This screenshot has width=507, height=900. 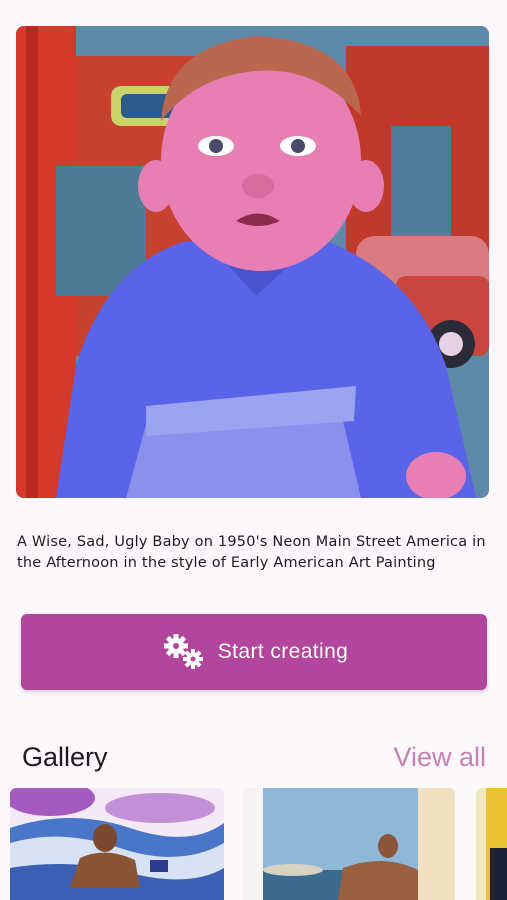 What do you see at coordinates (65, 757) in the screenshot?
I see `gallery-title: Gallery` at bounding box center [65, 757].